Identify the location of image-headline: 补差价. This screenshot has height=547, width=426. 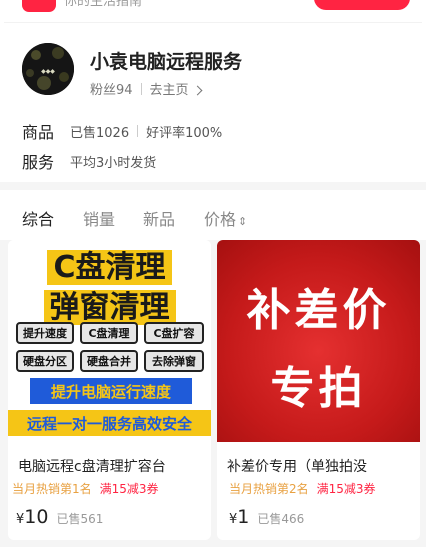
(318, 310).